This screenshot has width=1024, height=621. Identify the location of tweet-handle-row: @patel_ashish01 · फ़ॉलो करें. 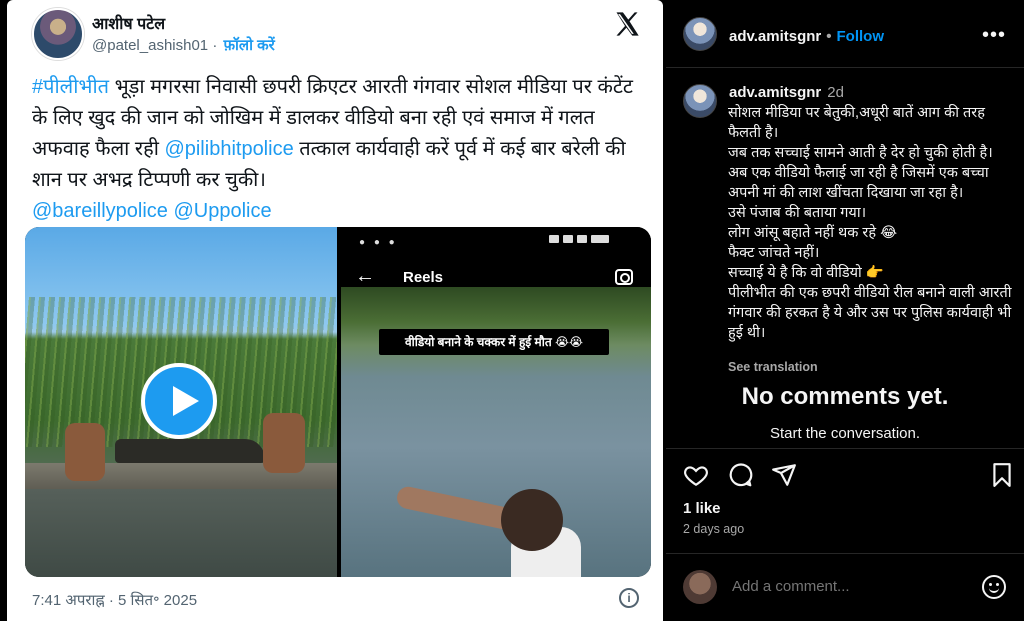
(183, 45).